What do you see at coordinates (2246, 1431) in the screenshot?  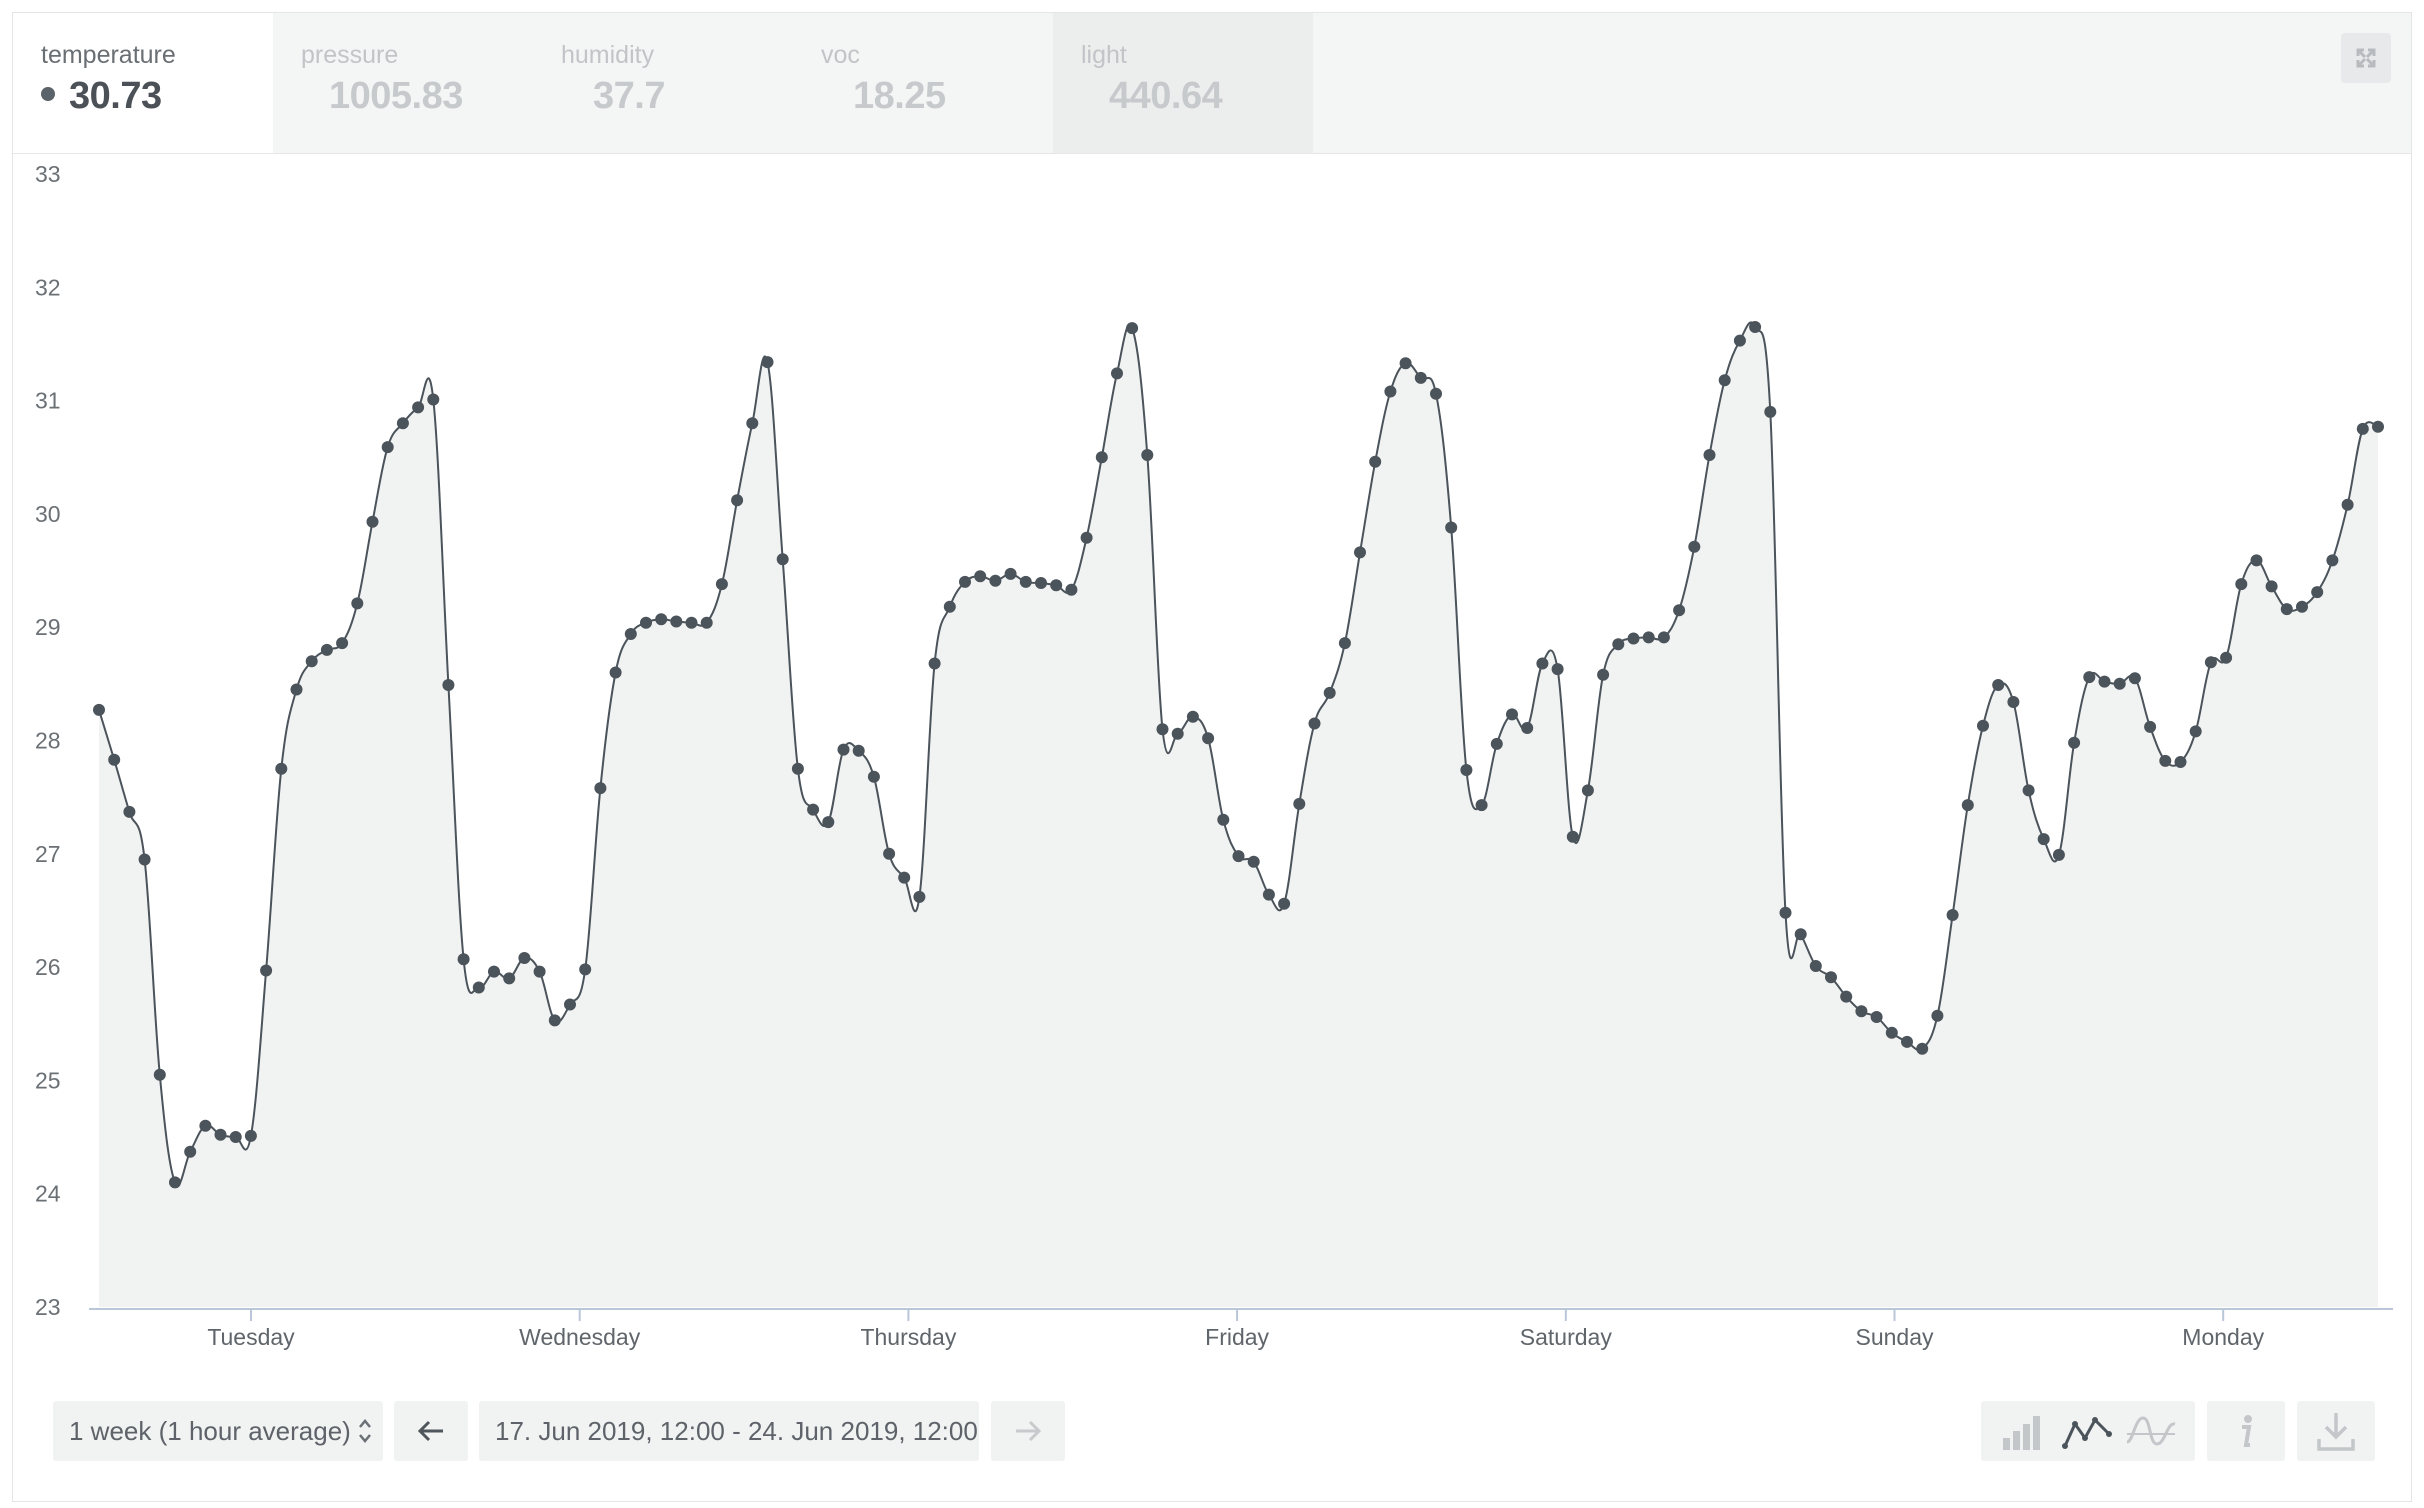 I see `info-button` at bounding box center [2246, 1431].